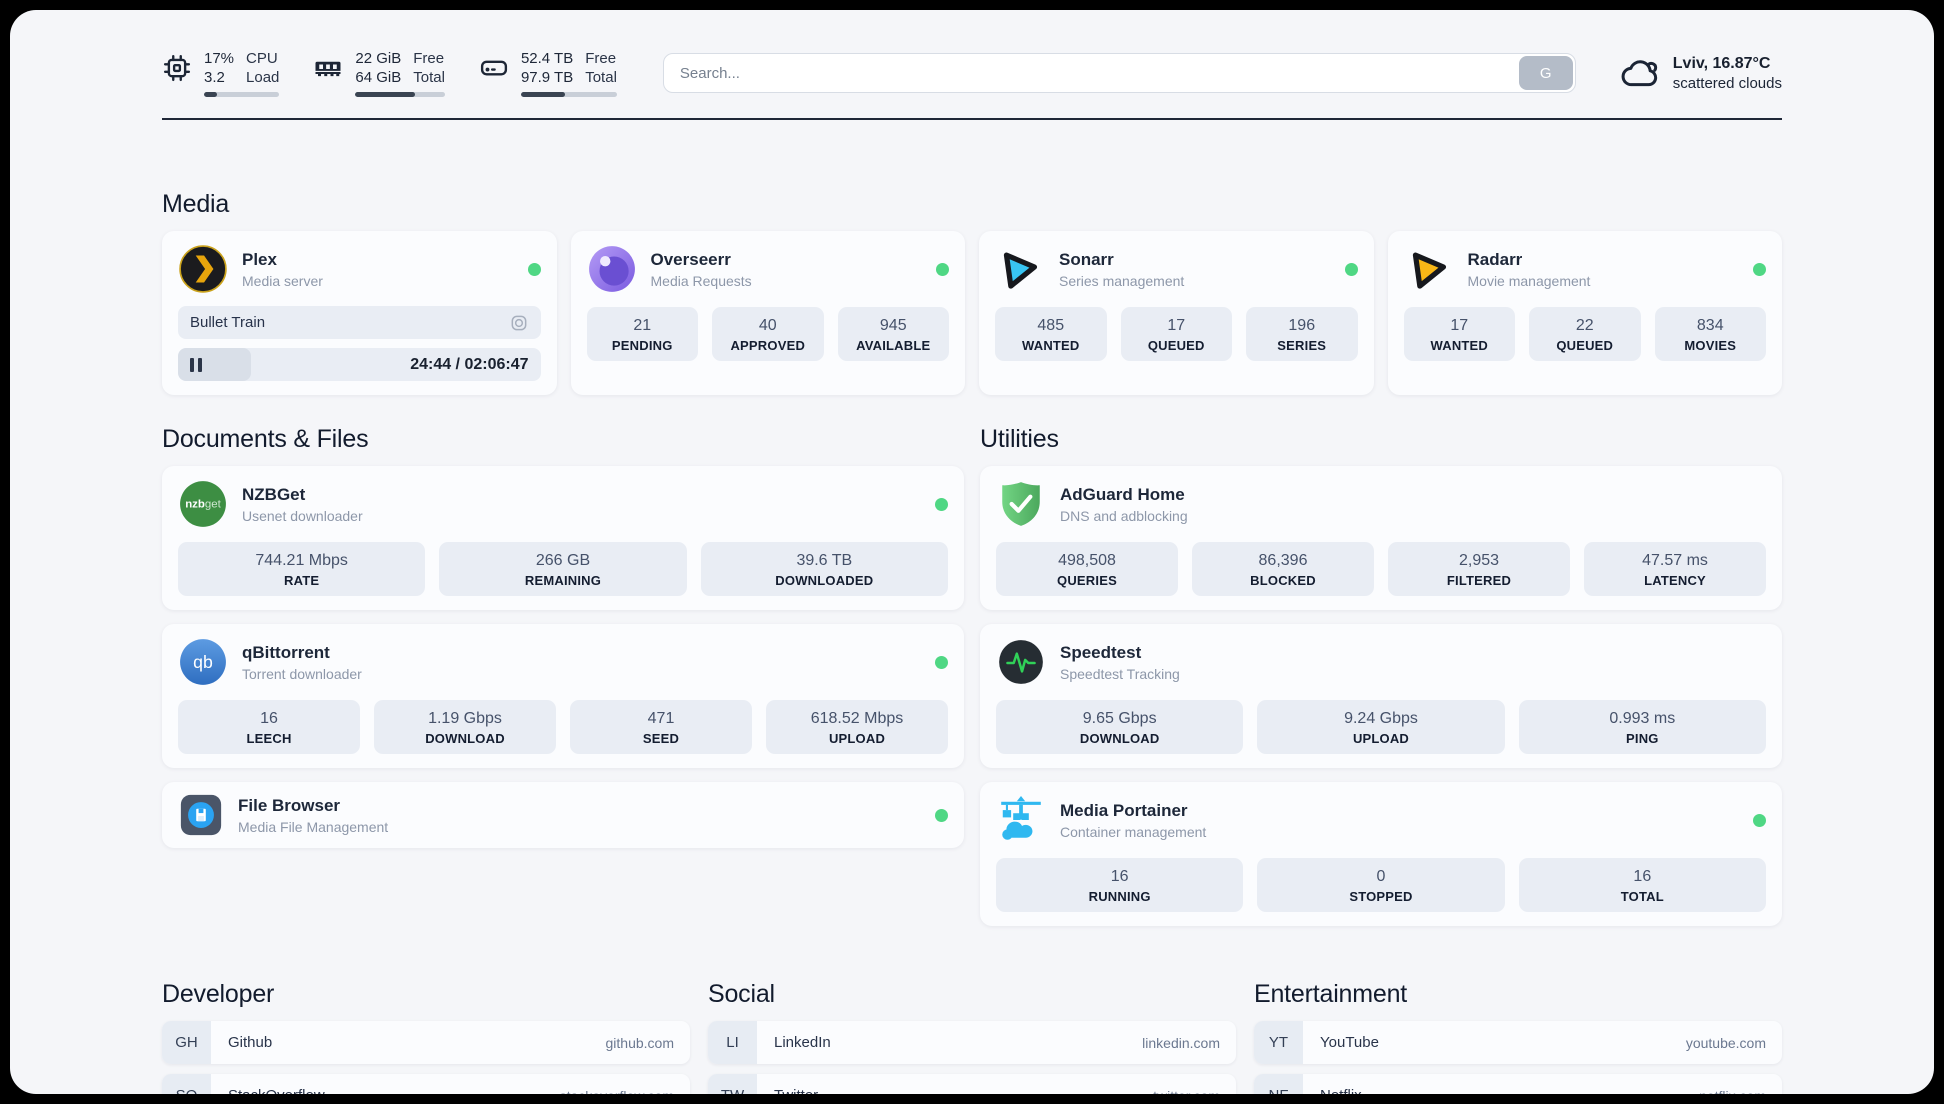 This screenshot has width=1944, height=1104. What do you see at coordinates (1021, 820) in the screenshot?
I see `portainer-icon` at bounding box center [1021, 820].